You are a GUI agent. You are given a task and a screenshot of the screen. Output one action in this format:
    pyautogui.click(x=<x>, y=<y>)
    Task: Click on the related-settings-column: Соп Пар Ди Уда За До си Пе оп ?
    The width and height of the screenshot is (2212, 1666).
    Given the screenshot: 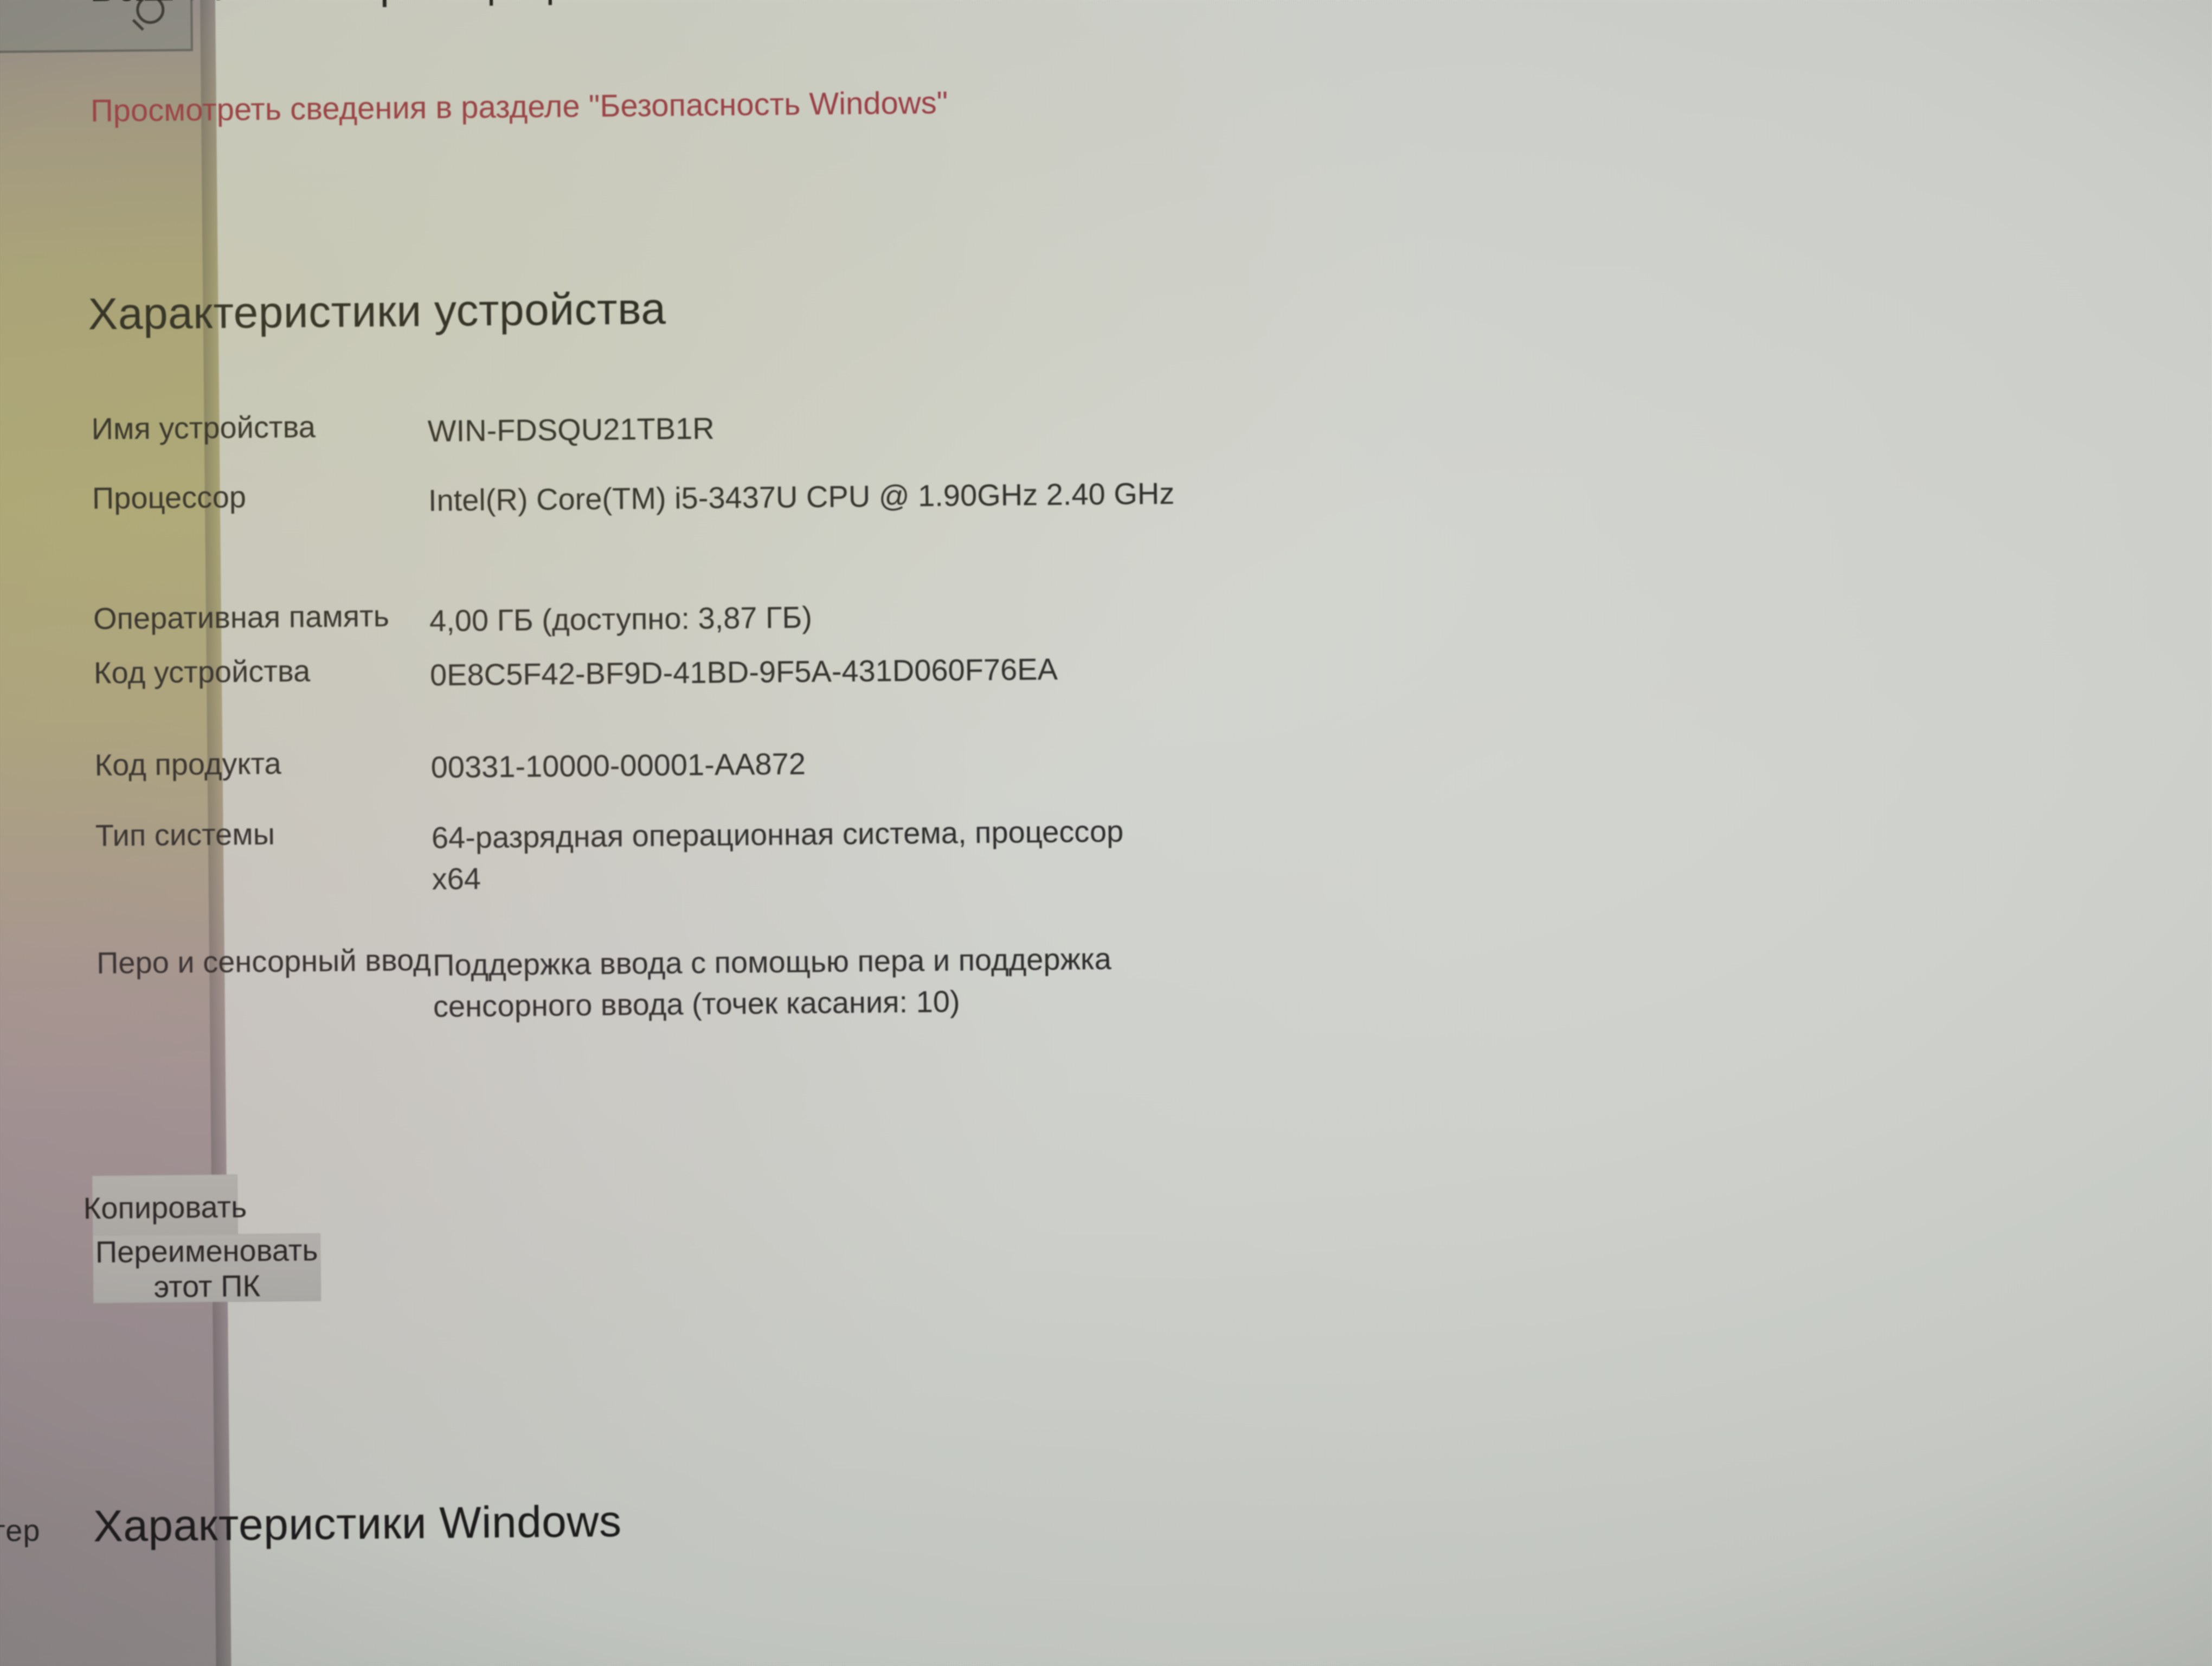 What is the action you would take?
    pyautogui.click(x=2051, y=829)
    